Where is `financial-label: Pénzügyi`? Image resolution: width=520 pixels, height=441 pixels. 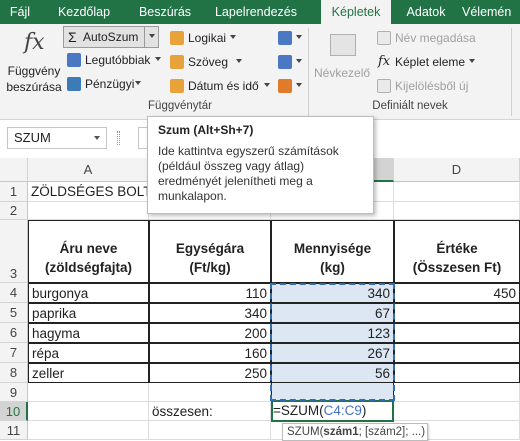
financial-label: Pénzügyi is located at coordinates (110, 84).